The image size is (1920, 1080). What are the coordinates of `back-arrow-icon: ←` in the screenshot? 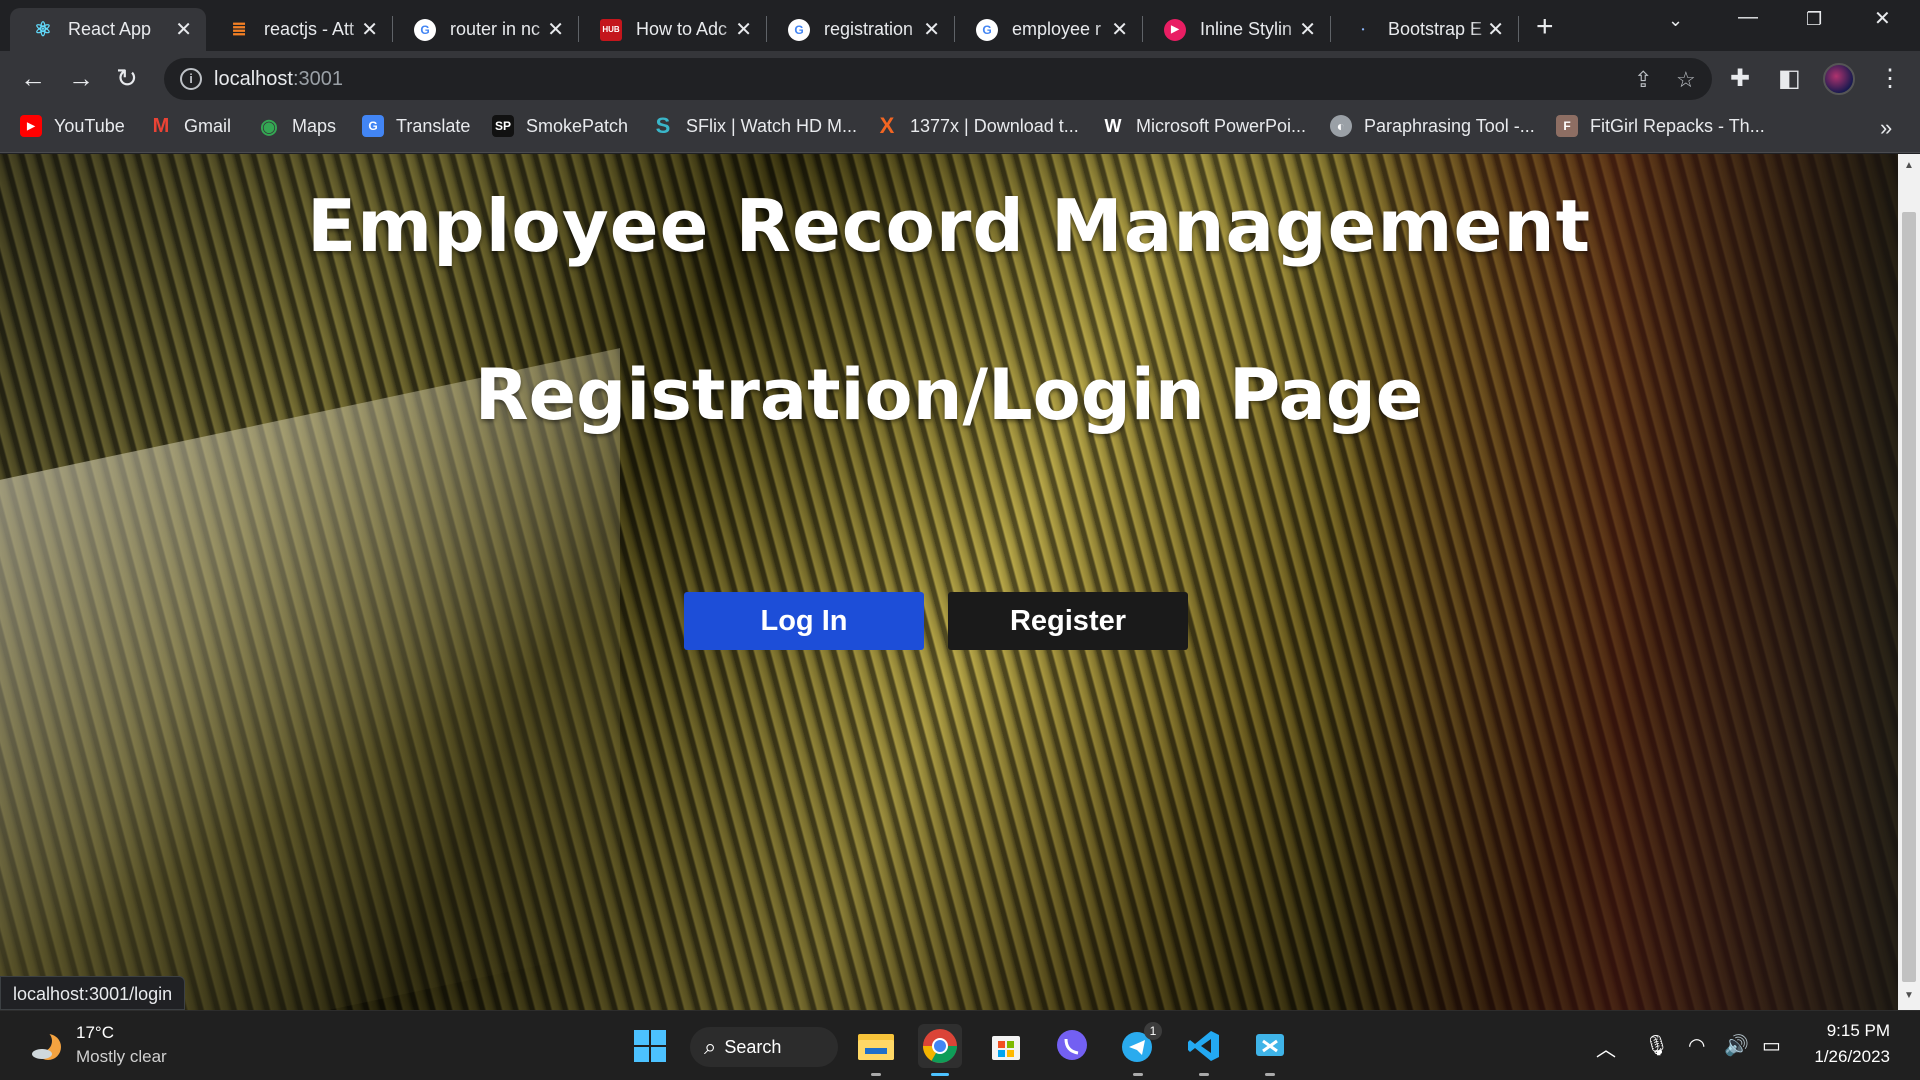 It's located at (33, 78).